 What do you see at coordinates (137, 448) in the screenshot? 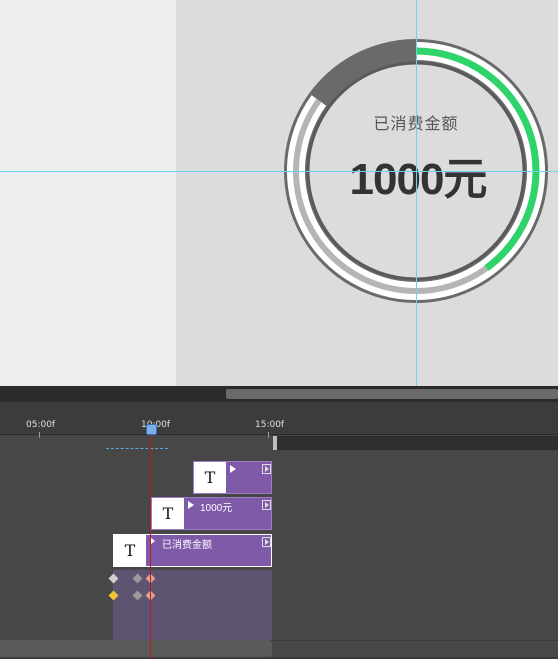
I see `onion-skin-marker` at bounding box center [137, 448].